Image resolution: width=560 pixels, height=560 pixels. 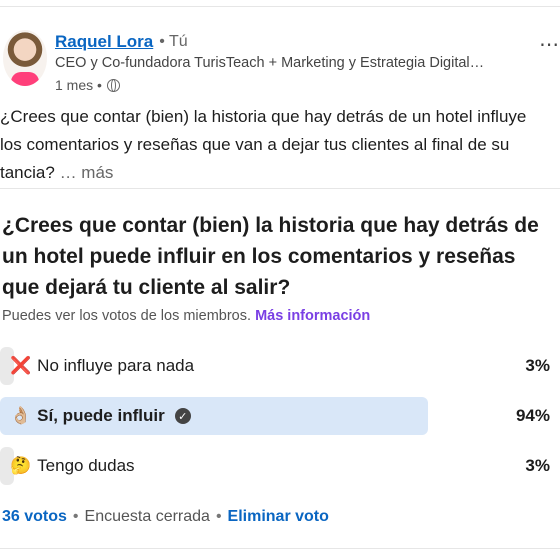 I want to click on poll-option-text: Sí, puede influir, so click(x=101, y=415).